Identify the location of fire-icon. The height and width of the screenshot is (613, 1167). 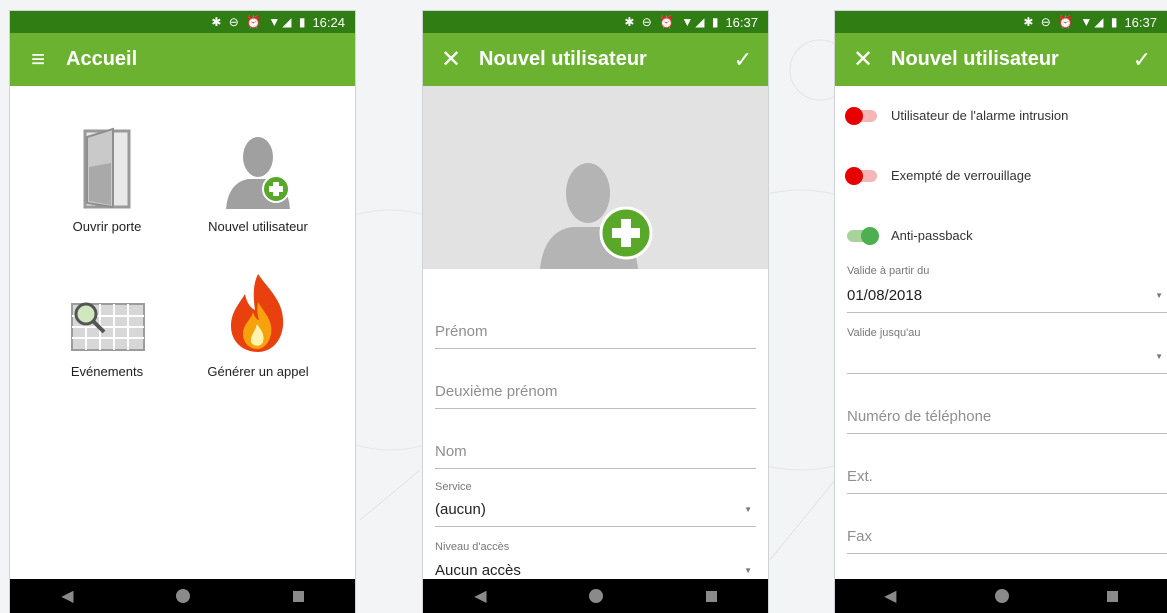
(257, 313).